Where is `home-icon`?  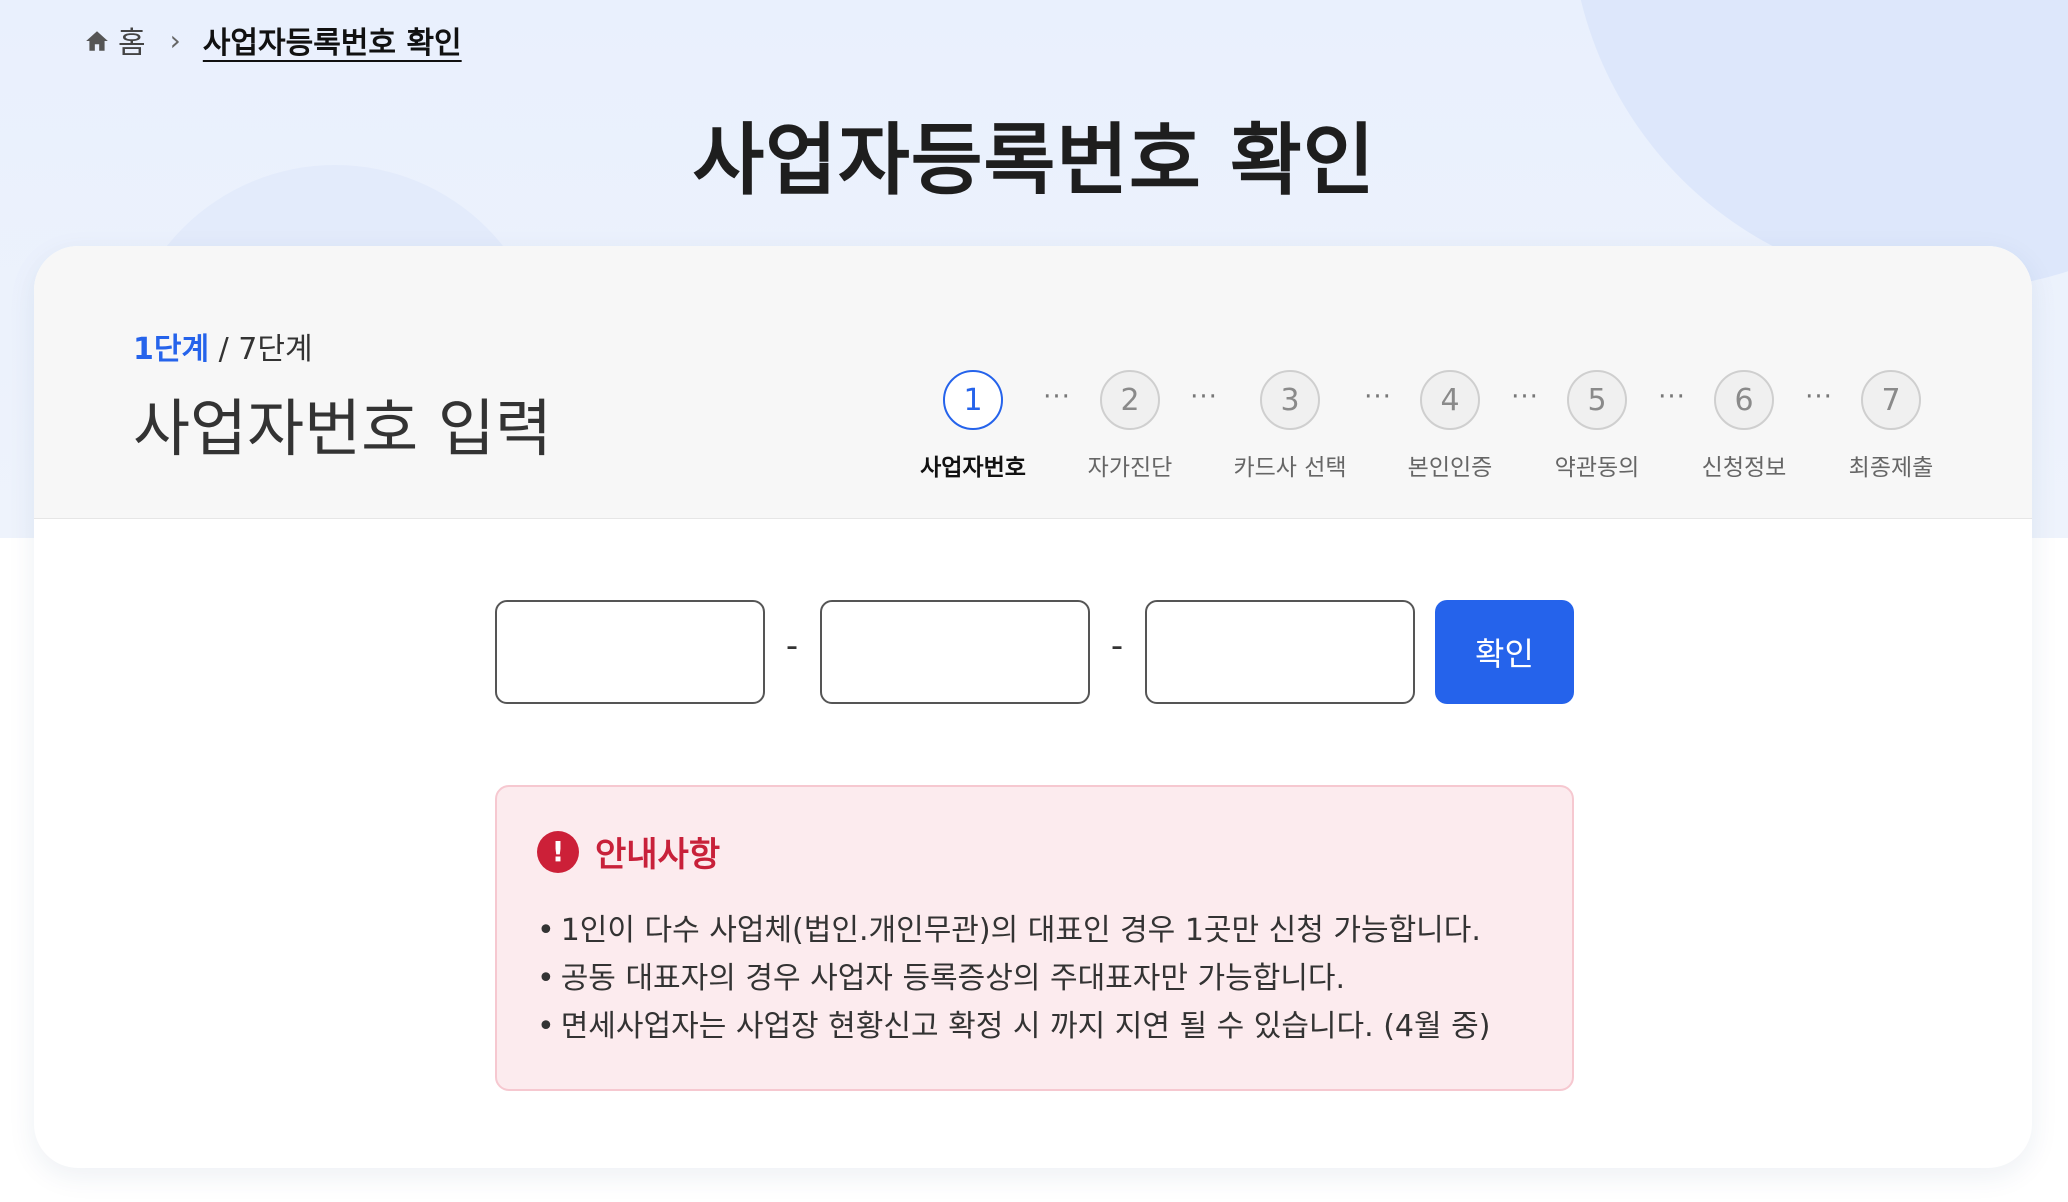 home-icon is located at coordinates (97, 40).